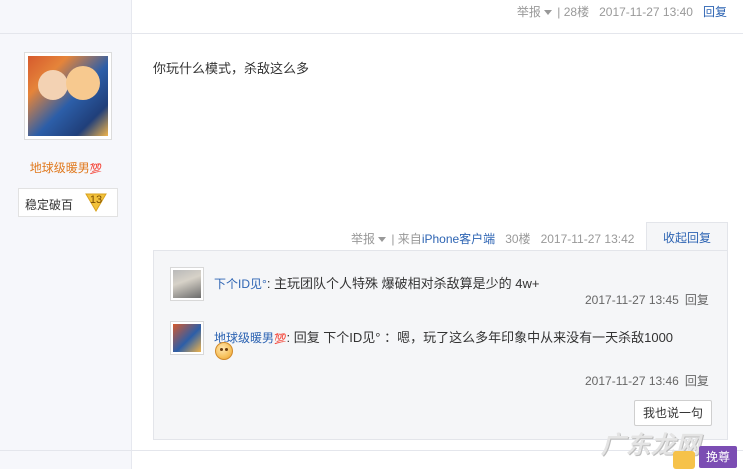  I want to click on client-link: iPhone客户端, so click(458, 239).